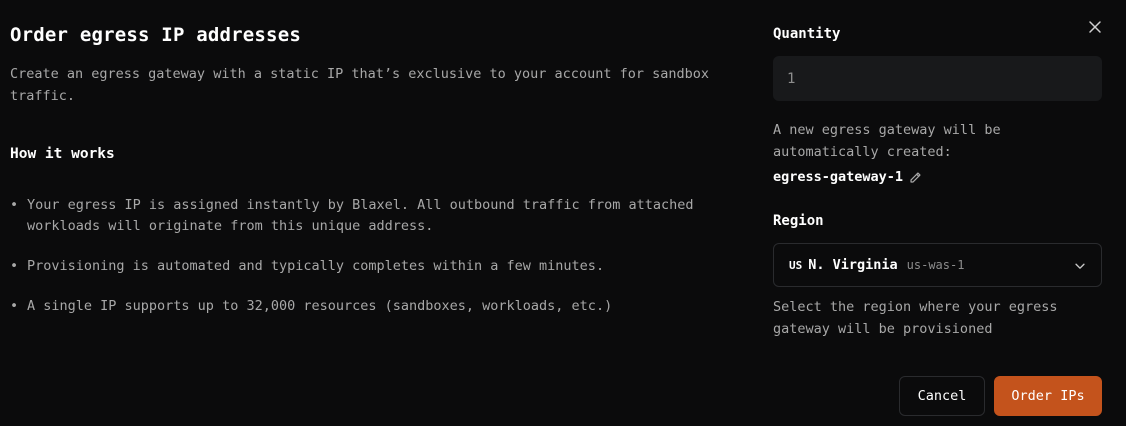 Image resolution: width=1126 pixels, height=426 pixels. What do you see at coordinates (798, 221) in the screenshot?
I see `region-label: Region` at bounding box center [798, 221].